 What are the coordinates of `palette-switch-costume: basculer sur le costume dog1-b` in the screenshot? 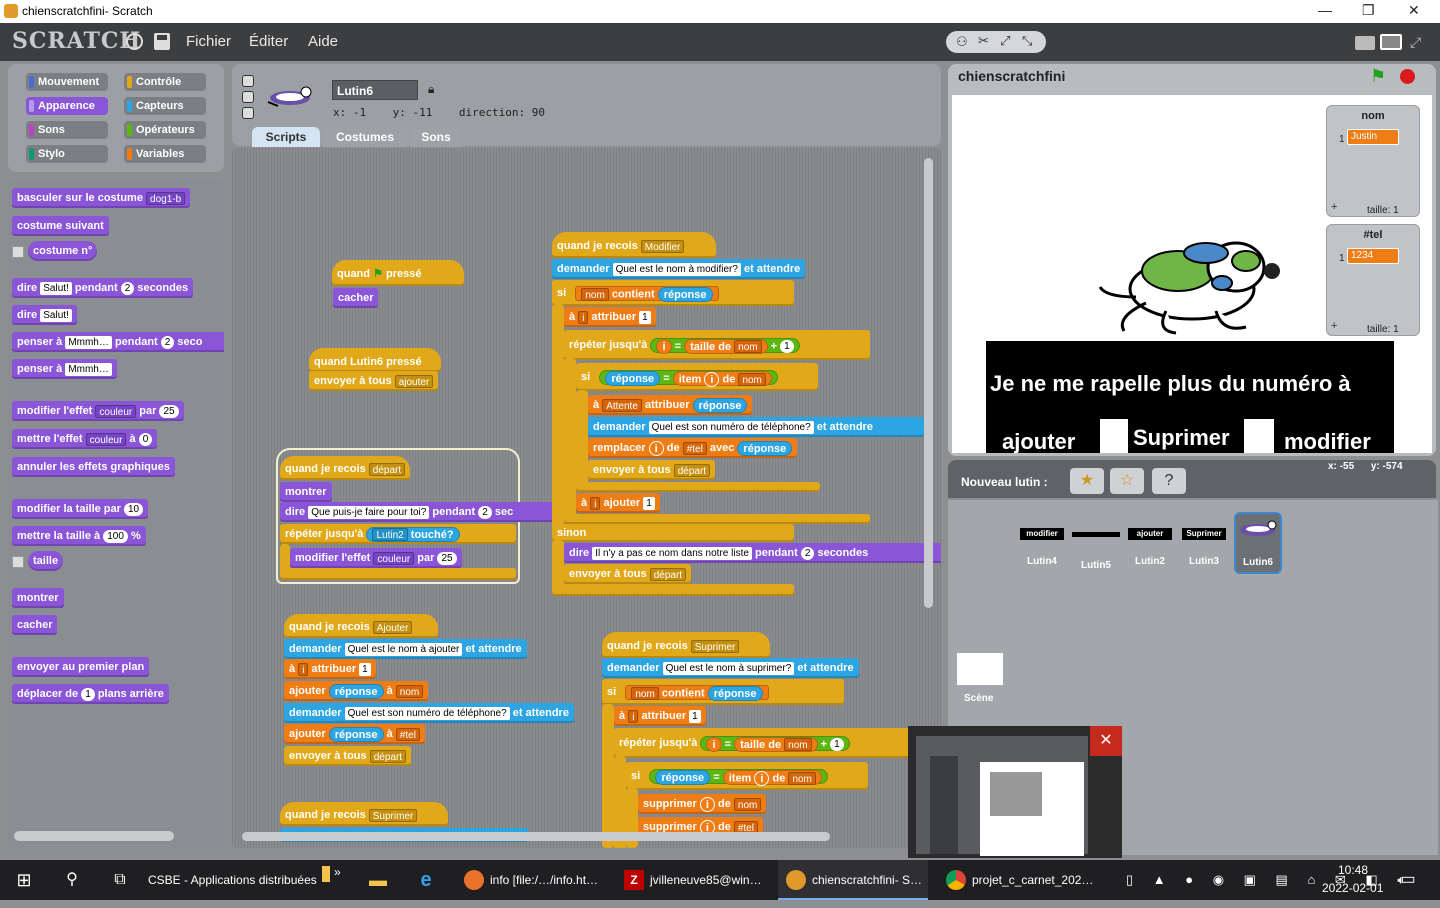 It's located at (101, 198).